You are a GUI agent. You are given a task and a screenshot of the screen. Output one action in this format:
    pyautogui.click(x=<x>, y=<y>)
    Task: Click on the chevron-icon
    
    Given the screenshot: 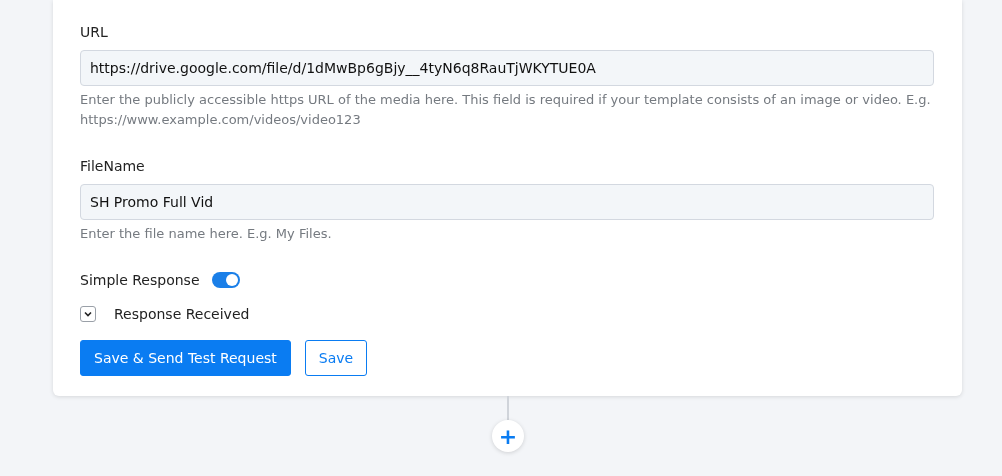 What is the action you would take?
    pyautogui.click(x=88, y=314)
    